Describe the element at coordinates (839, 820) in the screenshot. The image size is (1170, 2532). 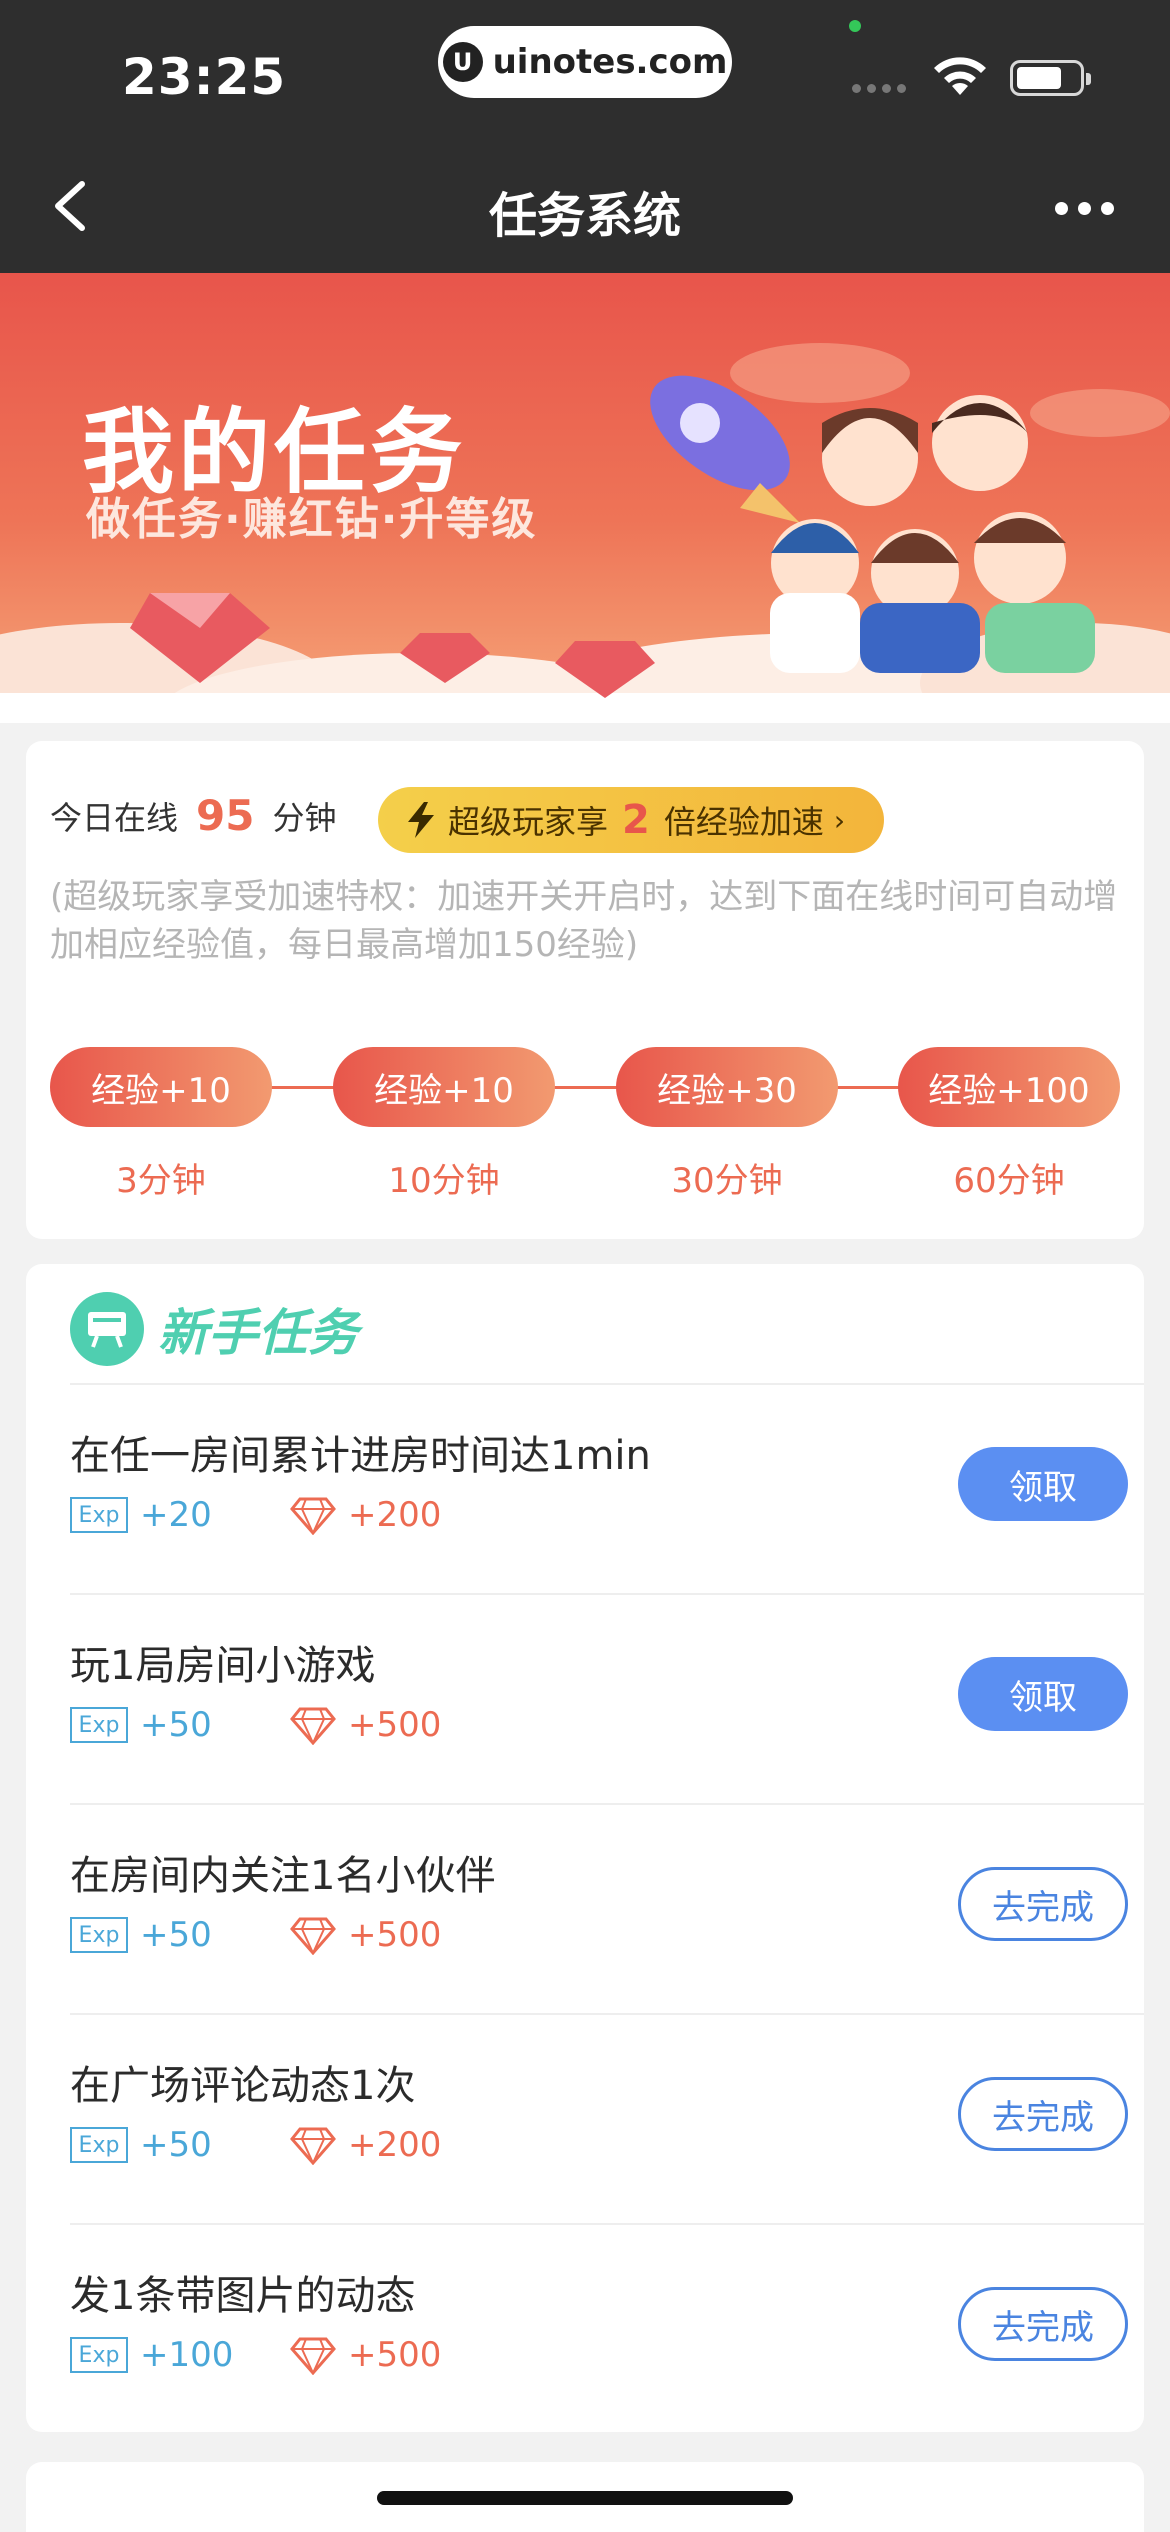
I see `chevron-right-icon: ›` at that location.